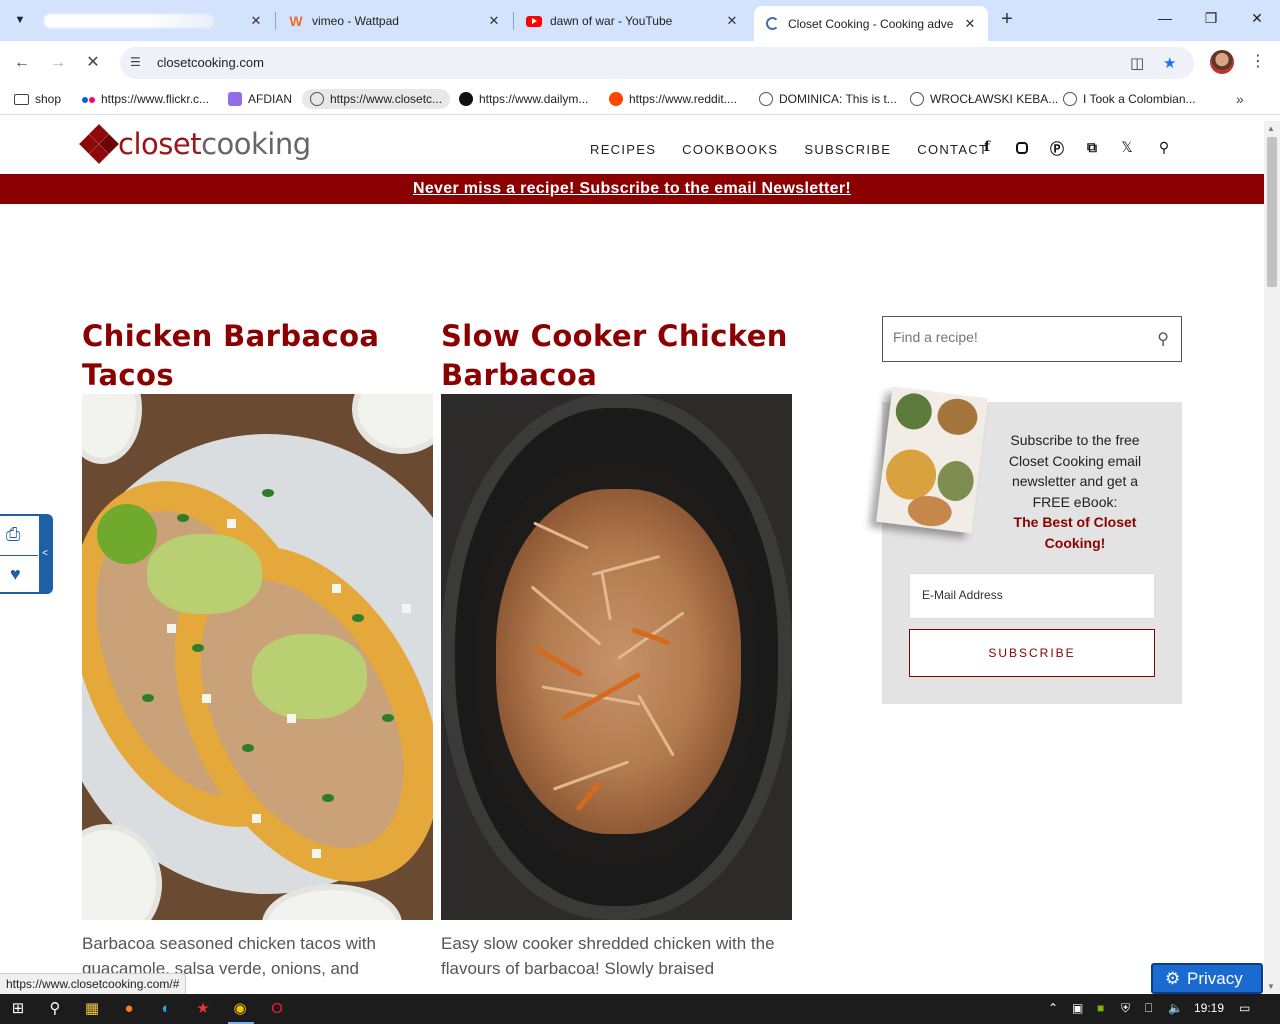 The height and width of the screenshot is (1024, 1280). Describe the element at coordinates (257, 657) in the screenshot. I see `recipe-image-tacos` at that location.